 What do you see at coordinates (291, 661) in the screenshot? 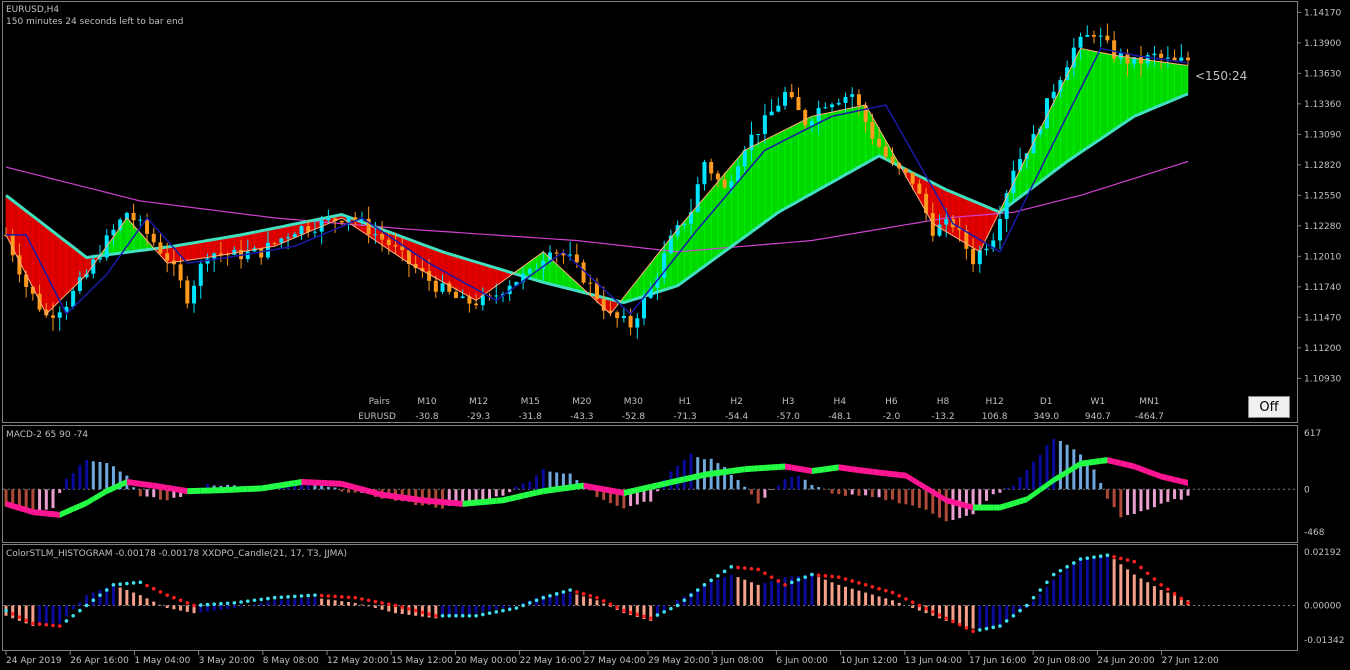
I see `time-tick-label: 8 May 08:00` at bounding box center [291, 661].